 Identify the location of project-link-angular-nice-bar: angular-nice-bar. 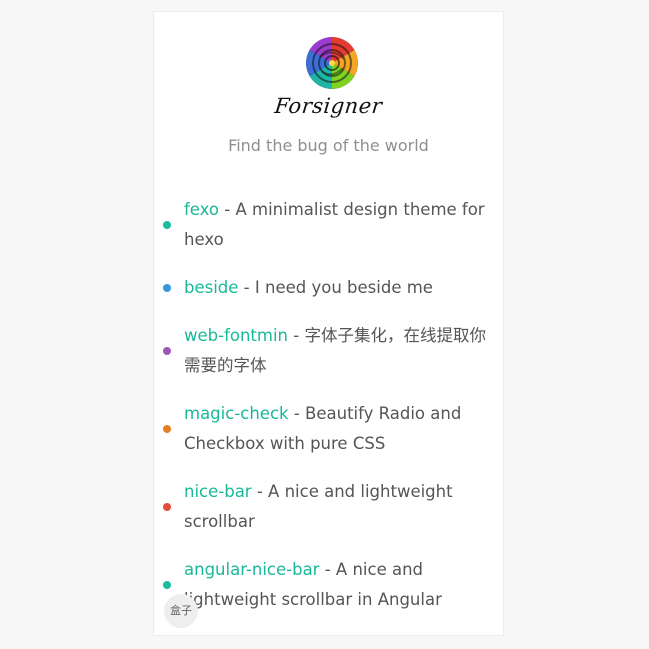
(251, 569).